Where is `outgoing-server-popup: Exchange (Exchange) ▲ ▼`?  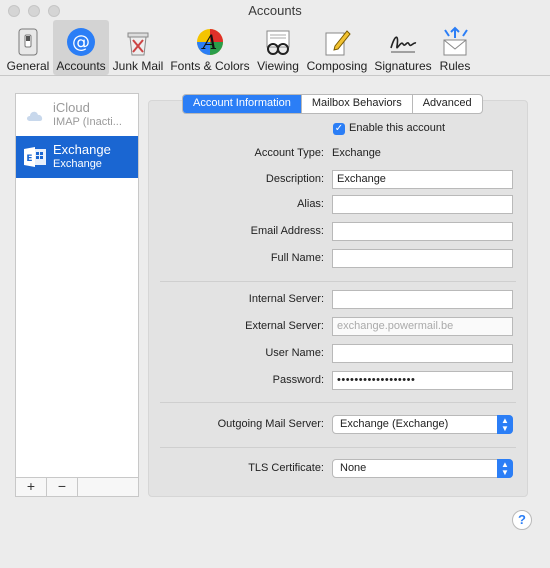
outgoing-server-popup: Exchange (Exchange) ▲ ▼ is located at coordinates (422, 424).